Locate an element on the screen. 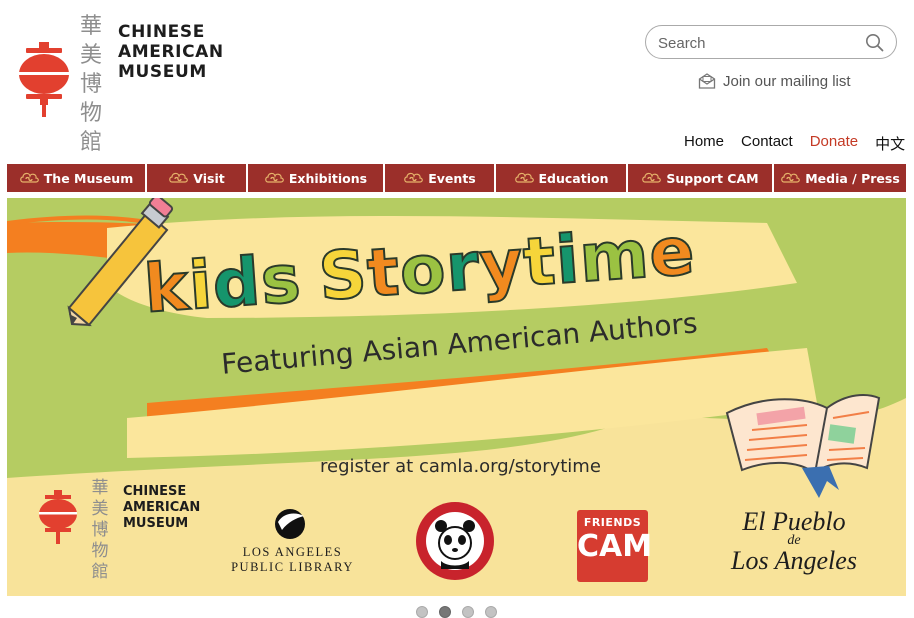  nav-contact-link: Contact is located at coordinates (767, 143).